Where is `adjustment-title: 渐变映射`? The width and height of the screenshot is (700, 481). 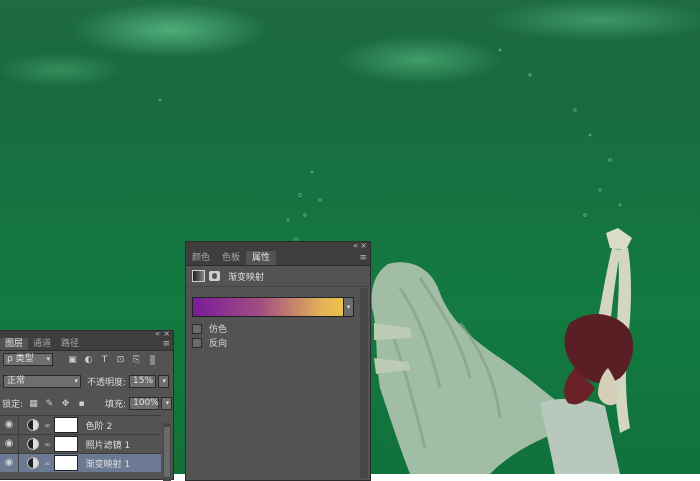
adjustment-title: 渐变映射 is located at coordinates (246, 277).